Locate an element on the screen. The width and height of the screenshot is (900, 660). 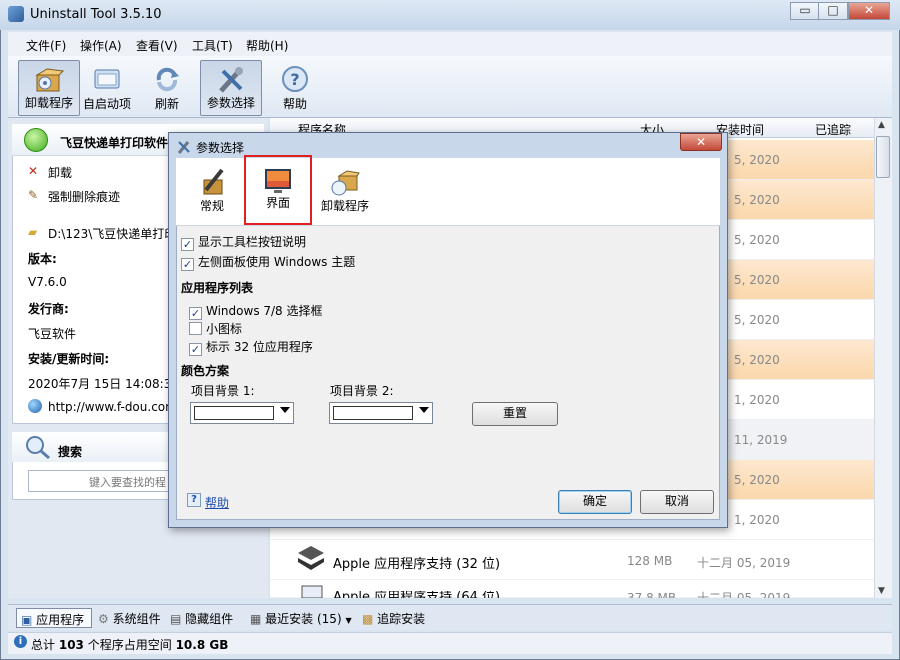
program-name-cell: Apple 应用程序支持 (64 位) is located at coordinates (416, 594).